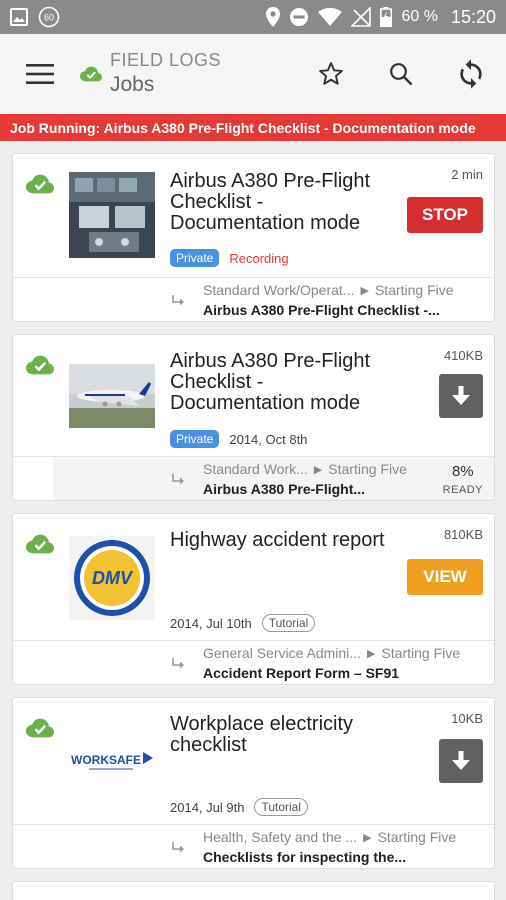  Describe the element at coordinates (132, 84) in the screenshot. I see `page-title: Jobs` at that location.